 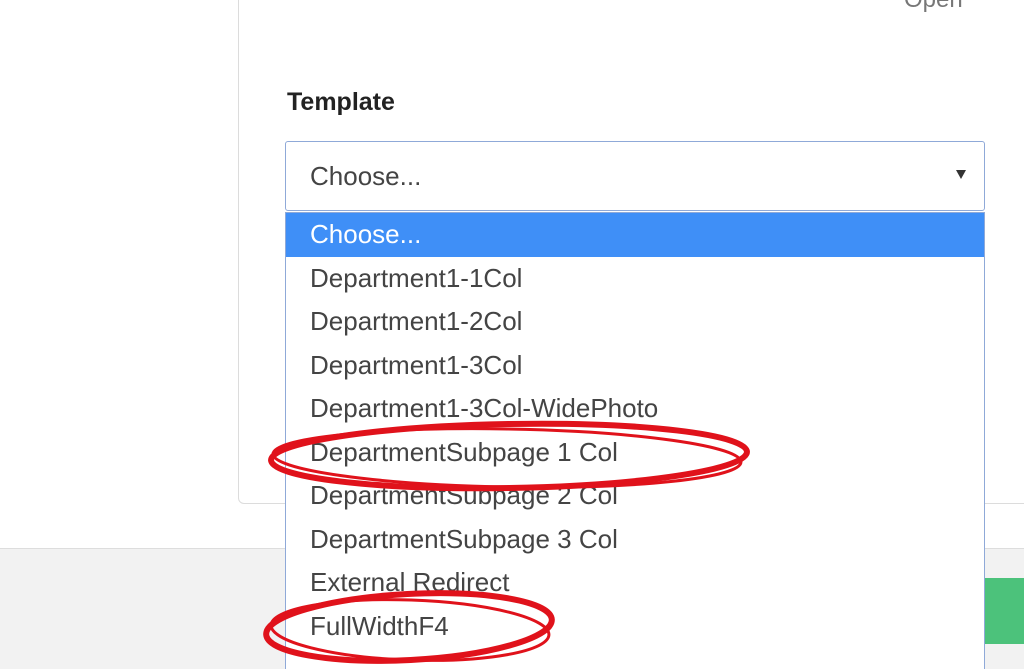 What do you see at coordinates (635, 583) in the screenshot?
I see `option-external-redirect: External Redirect` at bounding box center [635, 583].